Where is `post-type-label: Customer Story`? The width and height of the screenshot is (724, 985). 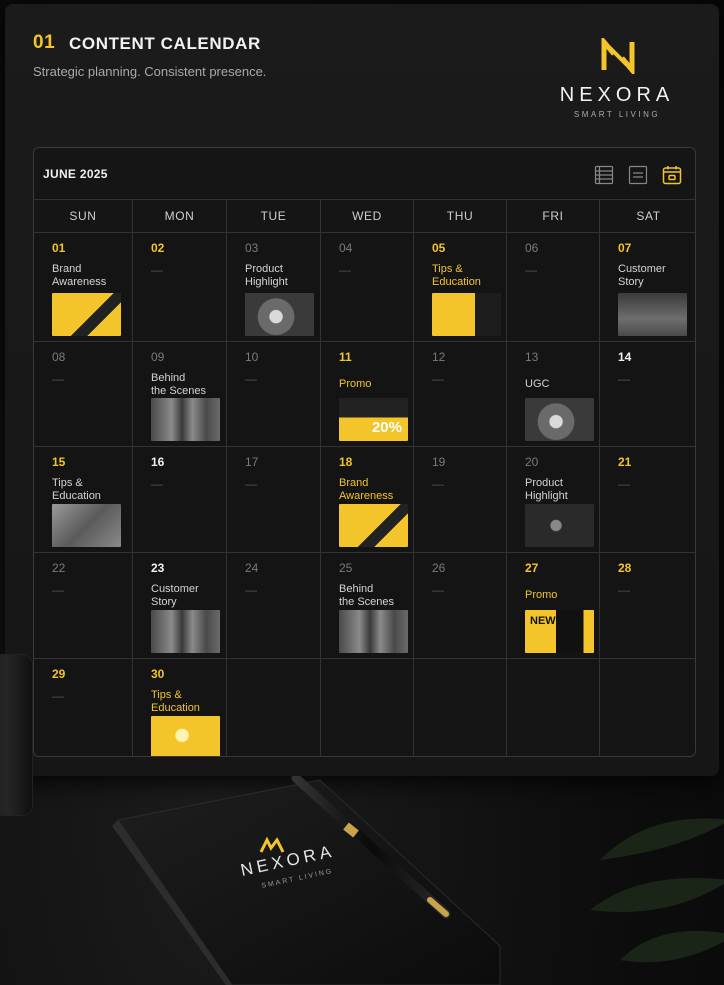
post-type-label: Customer Story is located at coordinates (175, 595).